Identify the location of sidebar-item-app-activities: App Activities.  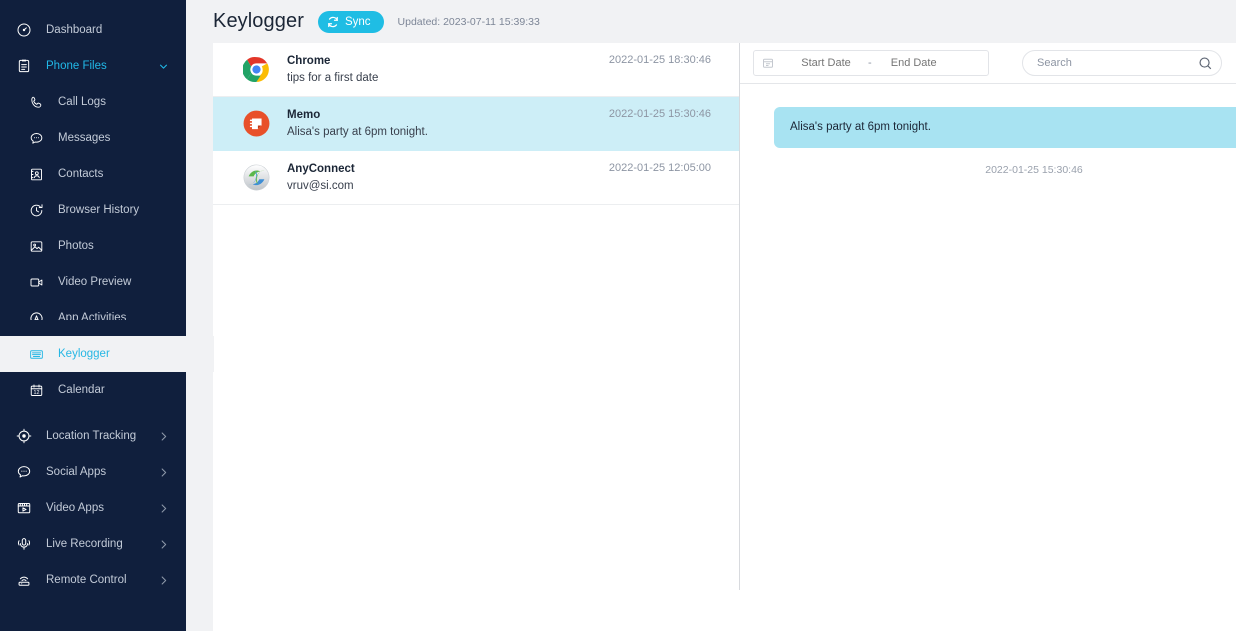
(93, 318).